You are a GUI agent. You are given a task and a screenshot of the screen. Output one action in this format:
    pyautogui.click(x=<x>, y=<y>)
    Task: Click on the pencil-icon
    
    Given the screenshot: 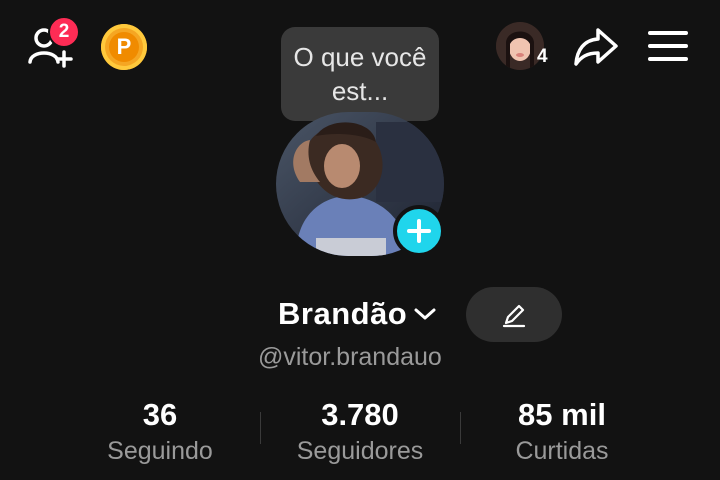 What is the action you would take?
    pyautogui.click(x=514, y=315)
    